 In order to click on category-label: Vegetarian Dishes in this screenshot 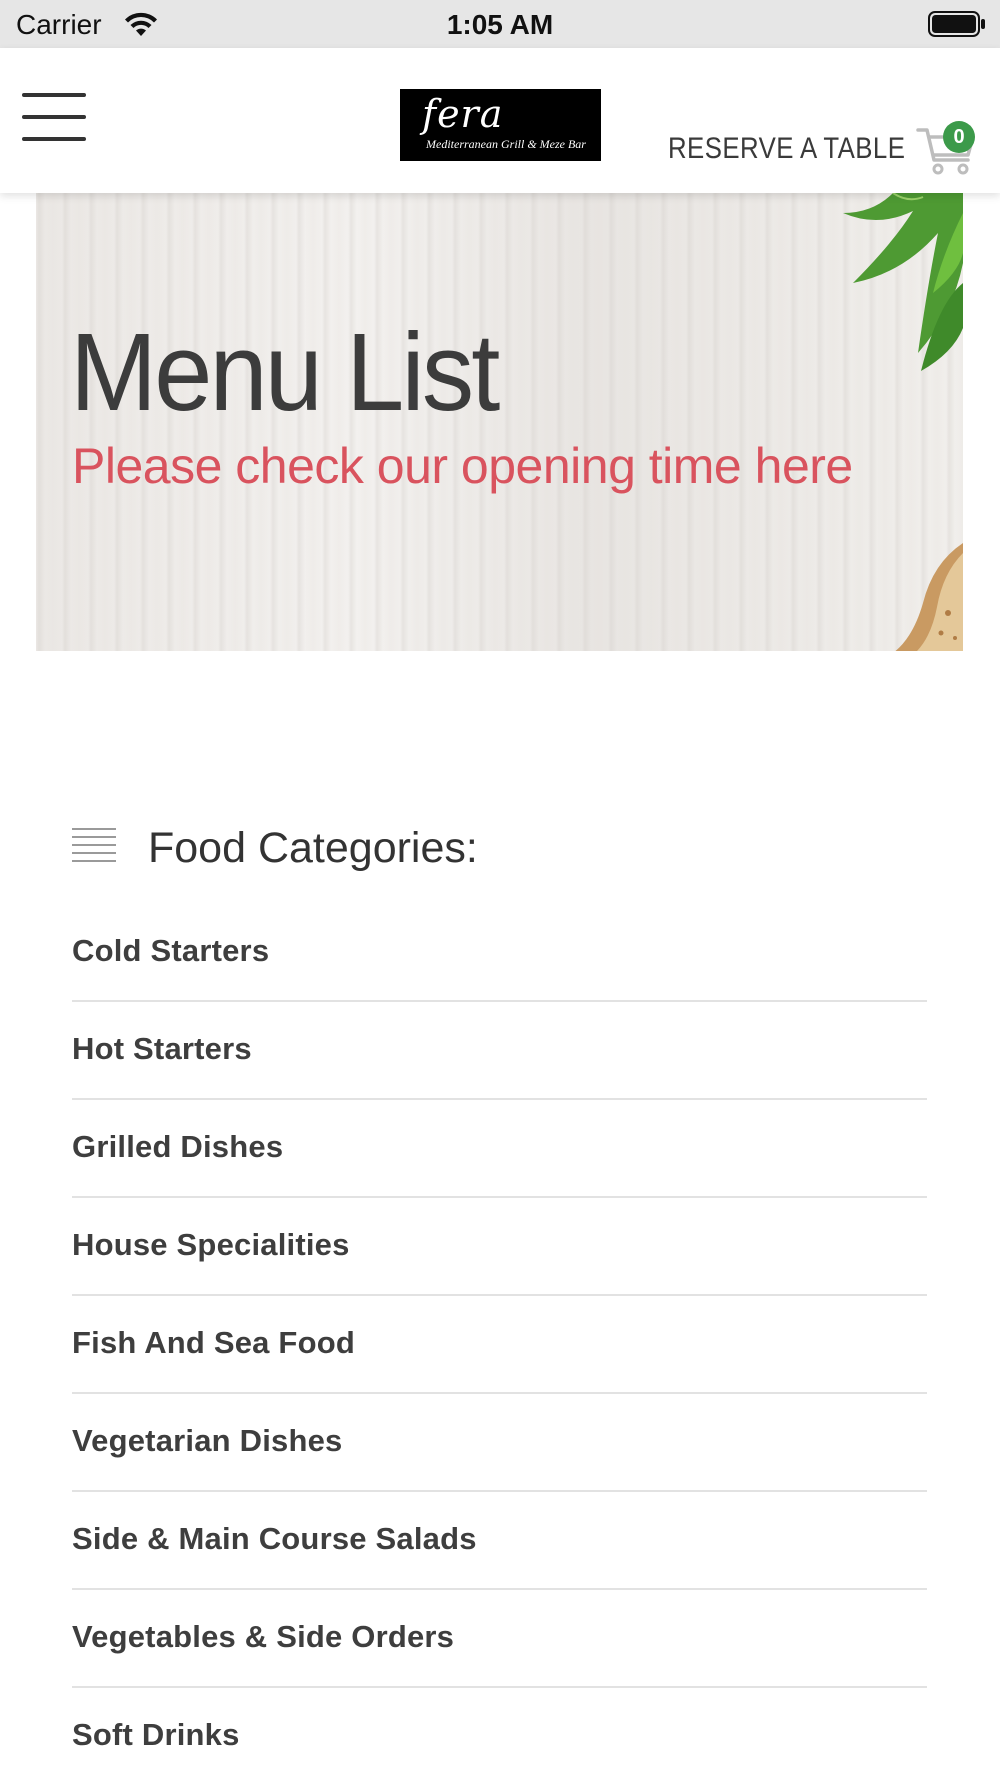, I will do `click(207, 1440)`.